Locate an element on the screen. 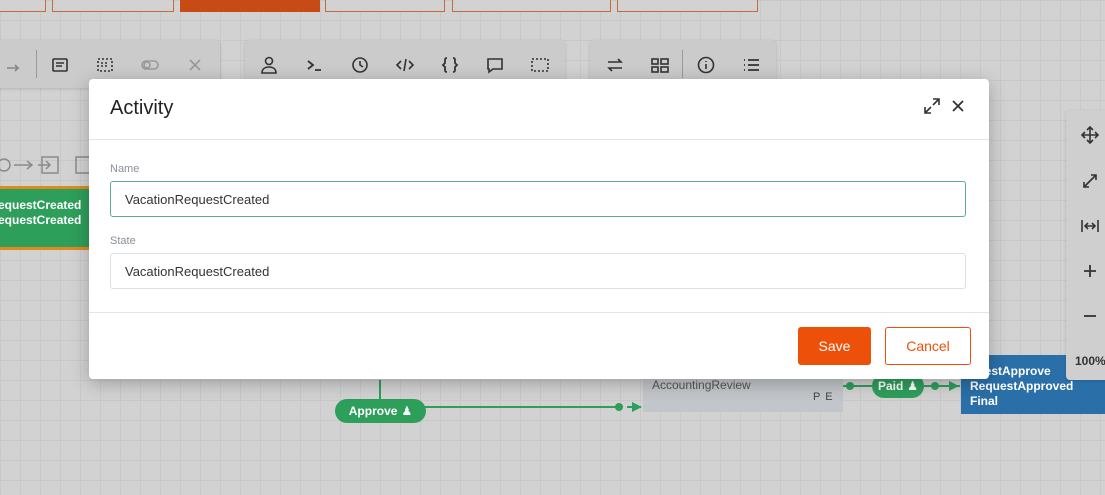  node-line-2: equestCreated is located at coordinates (41, 220).